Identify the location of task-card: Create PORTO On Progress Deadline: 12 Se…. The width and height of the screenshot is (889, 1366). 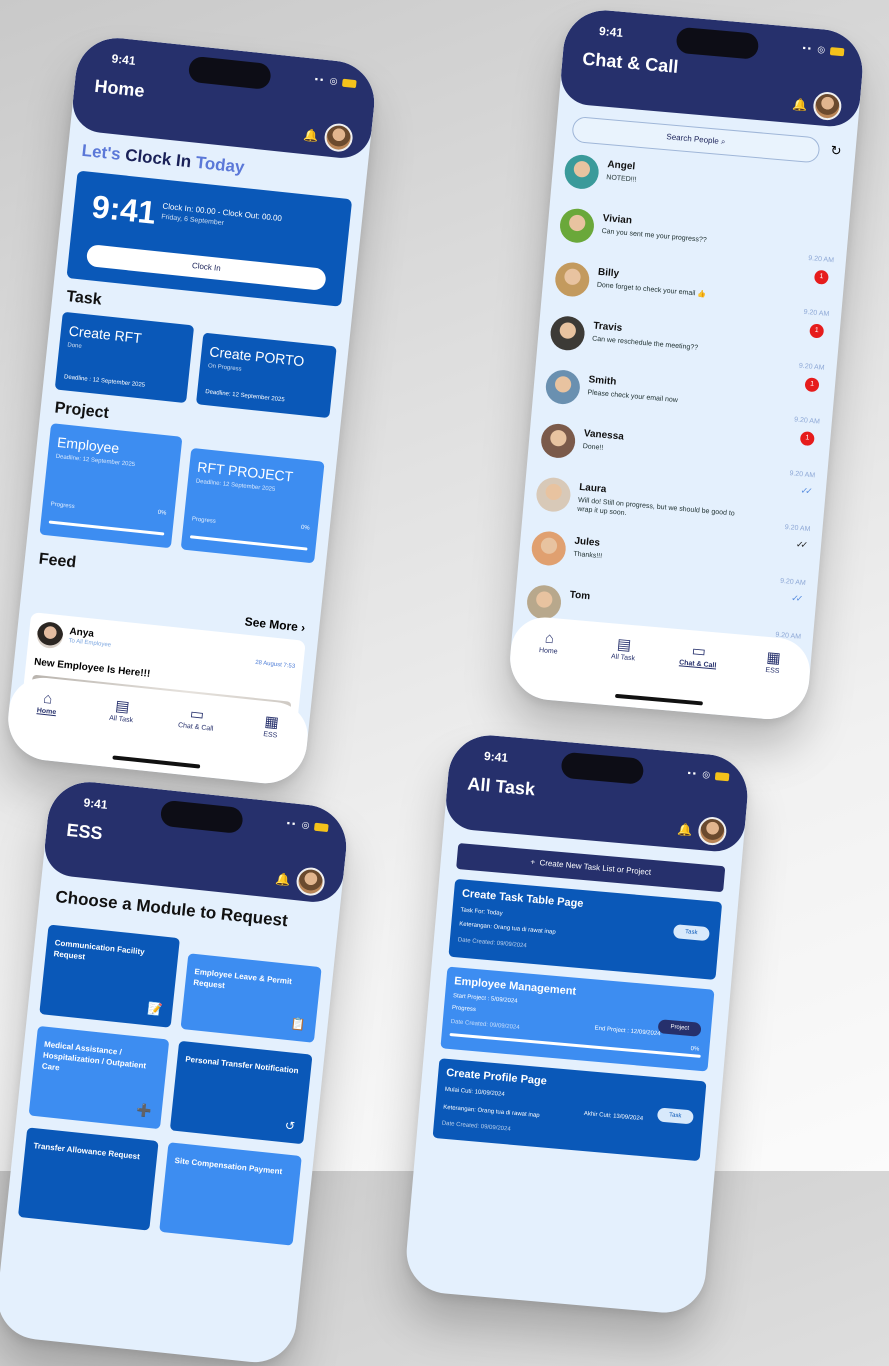
(266, 375).